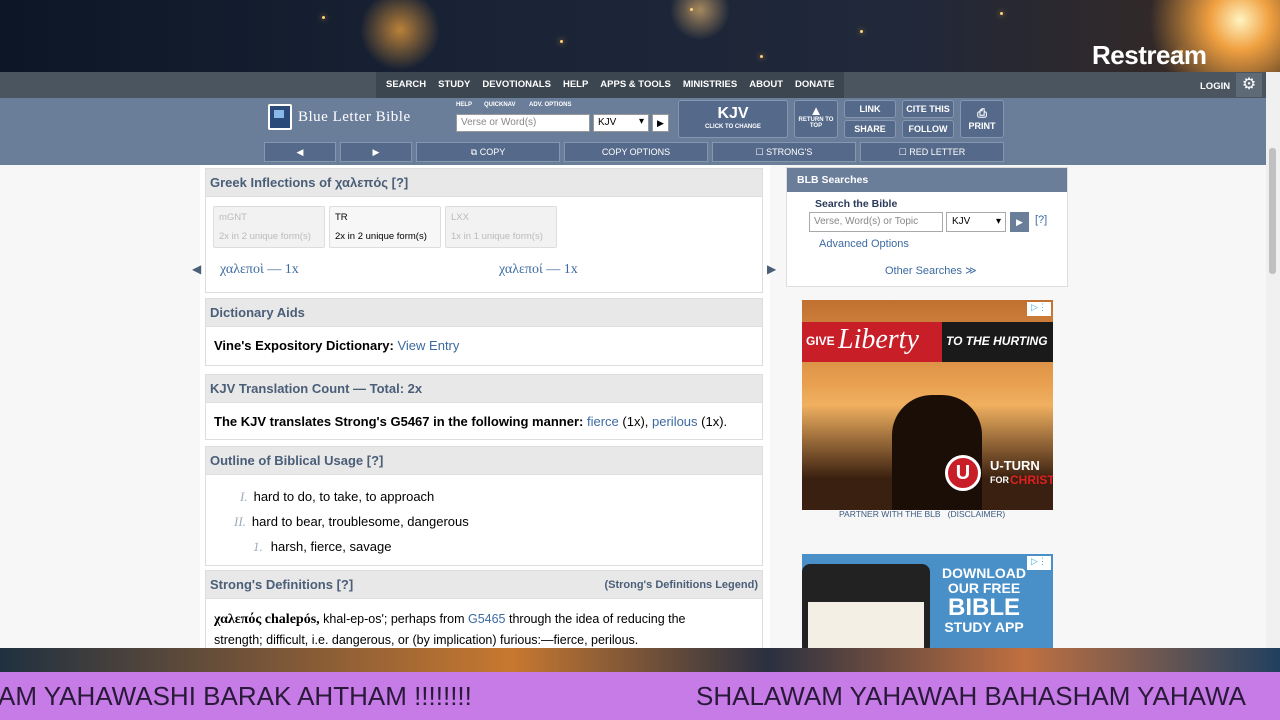 This screenshot has height=720, width=1280. I want to click on nav-study: STUDY, so click(454, 85).